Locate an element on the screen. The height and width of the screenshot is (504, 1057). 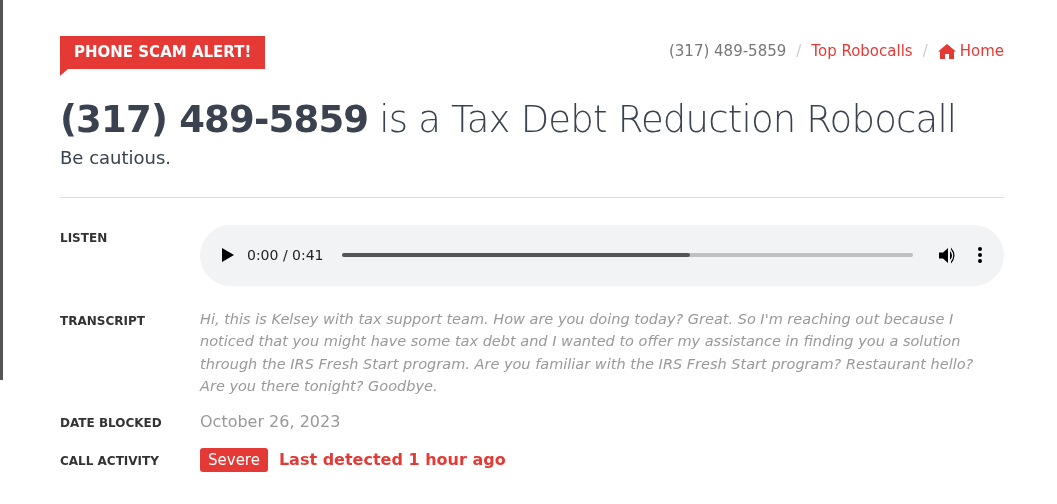
alert-badge: PHONE SCAM ALERT! is located at coordinates (163, 52).